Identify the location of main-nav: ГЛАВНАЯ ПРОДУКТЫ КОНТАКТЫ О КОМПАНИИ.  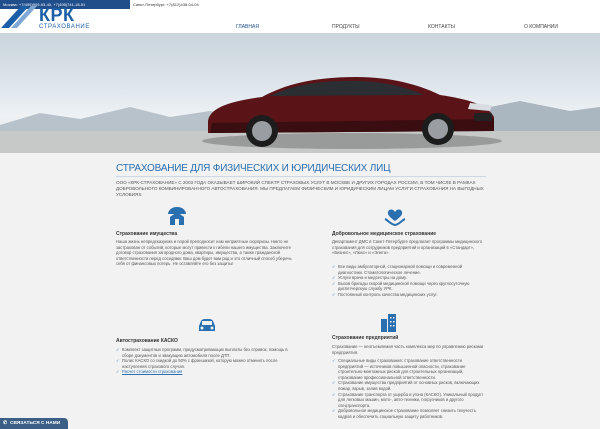
(406, 28).